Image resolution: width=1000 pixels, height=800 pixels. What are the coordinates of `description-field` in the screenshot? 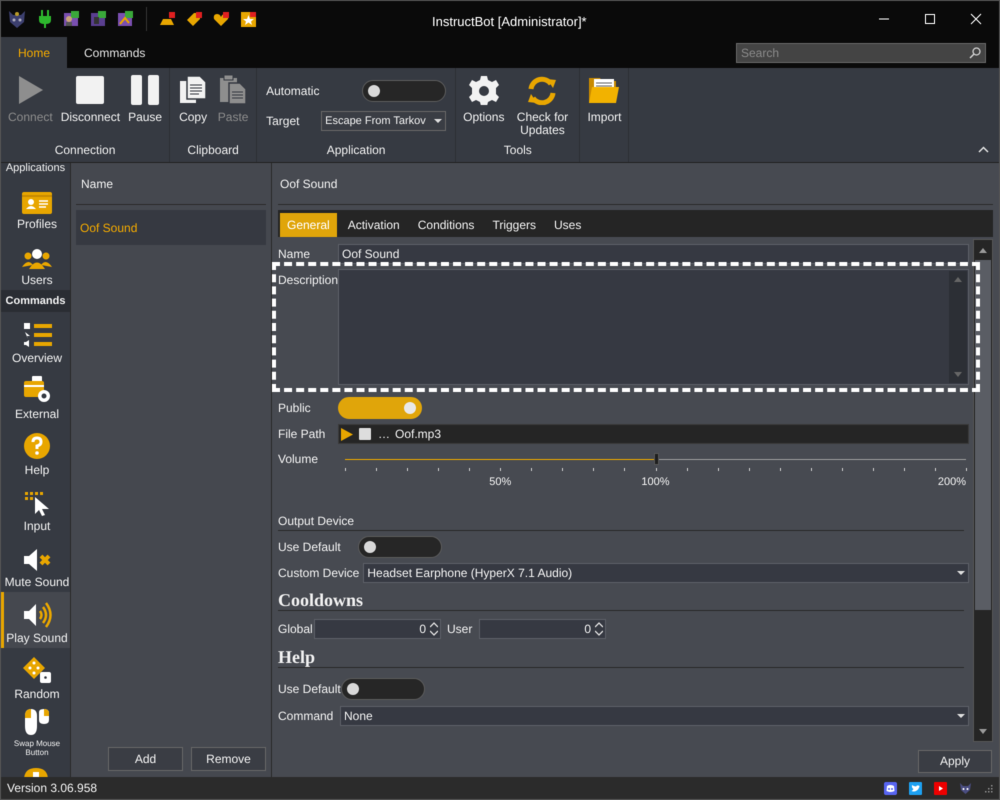 It's located at (653, 327).